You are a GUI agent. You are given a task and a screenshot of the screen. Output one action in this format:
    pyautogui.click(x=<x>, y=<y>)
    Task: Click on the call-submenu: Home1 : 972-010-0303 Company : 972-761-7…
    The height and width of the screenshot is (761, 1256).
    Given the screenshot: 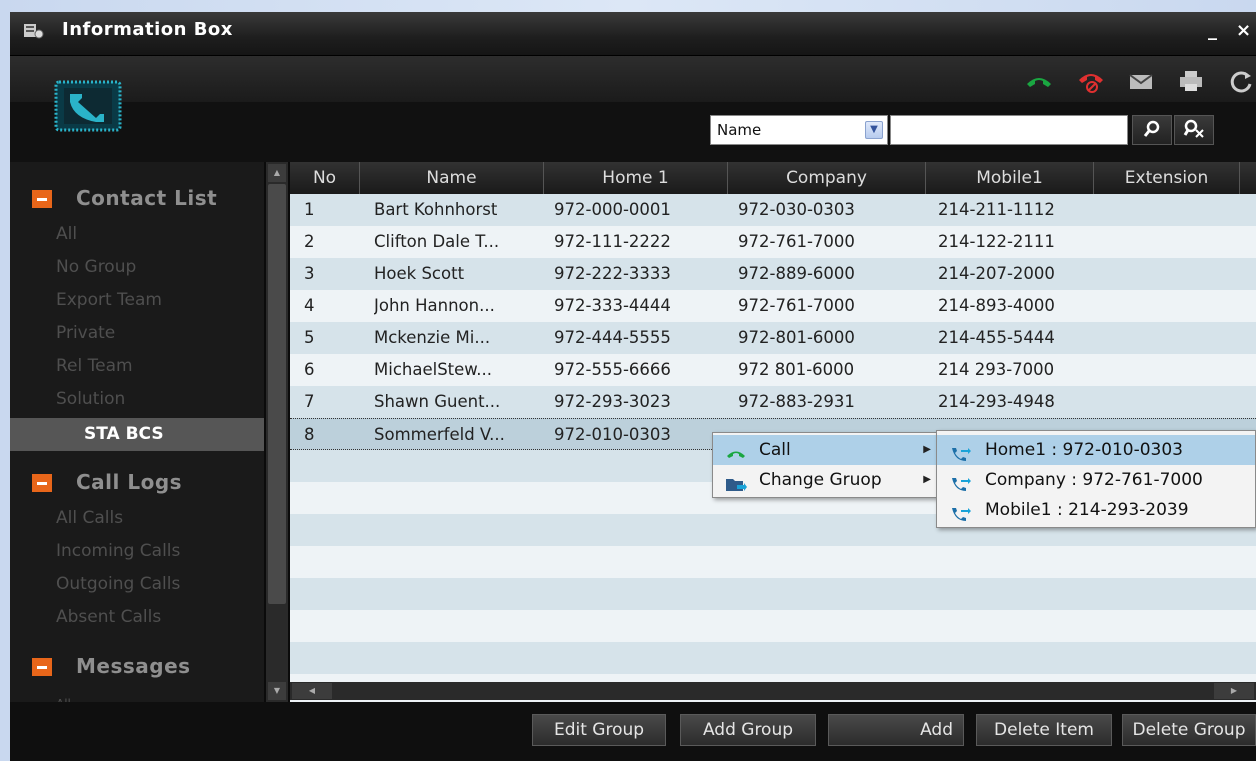 What is the action you would take?
    pyautogui.click(x=1096, y=479)
    